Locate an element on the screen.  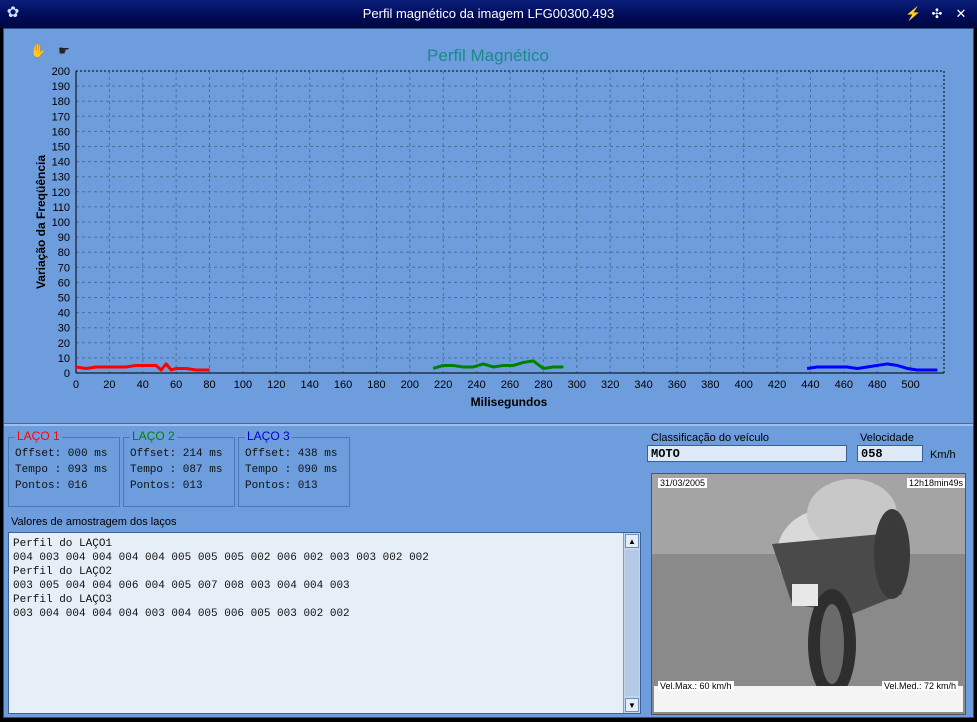
x-tick-label: 180 is located at coordinates (376, 385).